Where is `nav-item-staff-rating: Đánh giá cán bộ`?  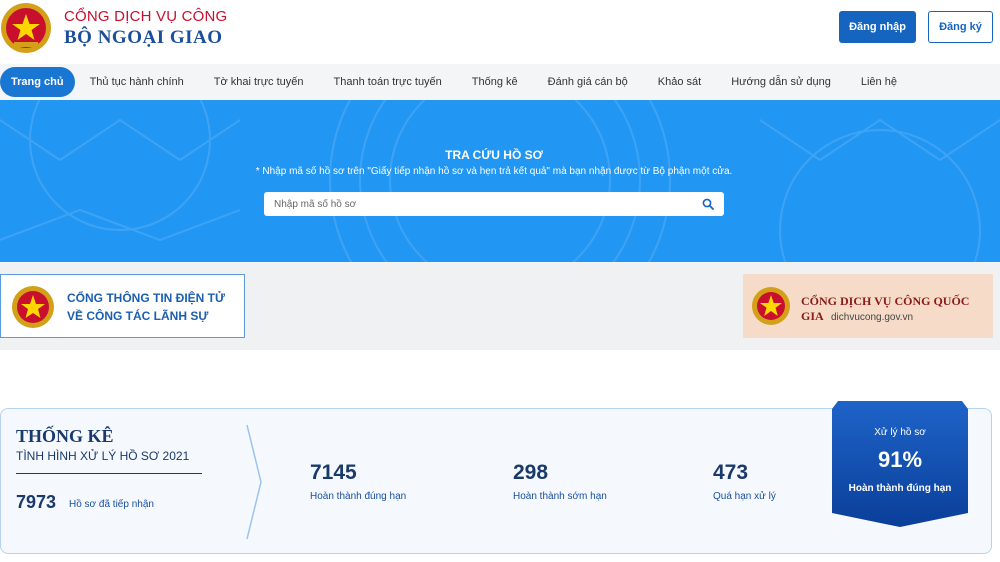 nav-item-staff-rating: Đánh giá cán bộ is located at coordinates (588, 82).